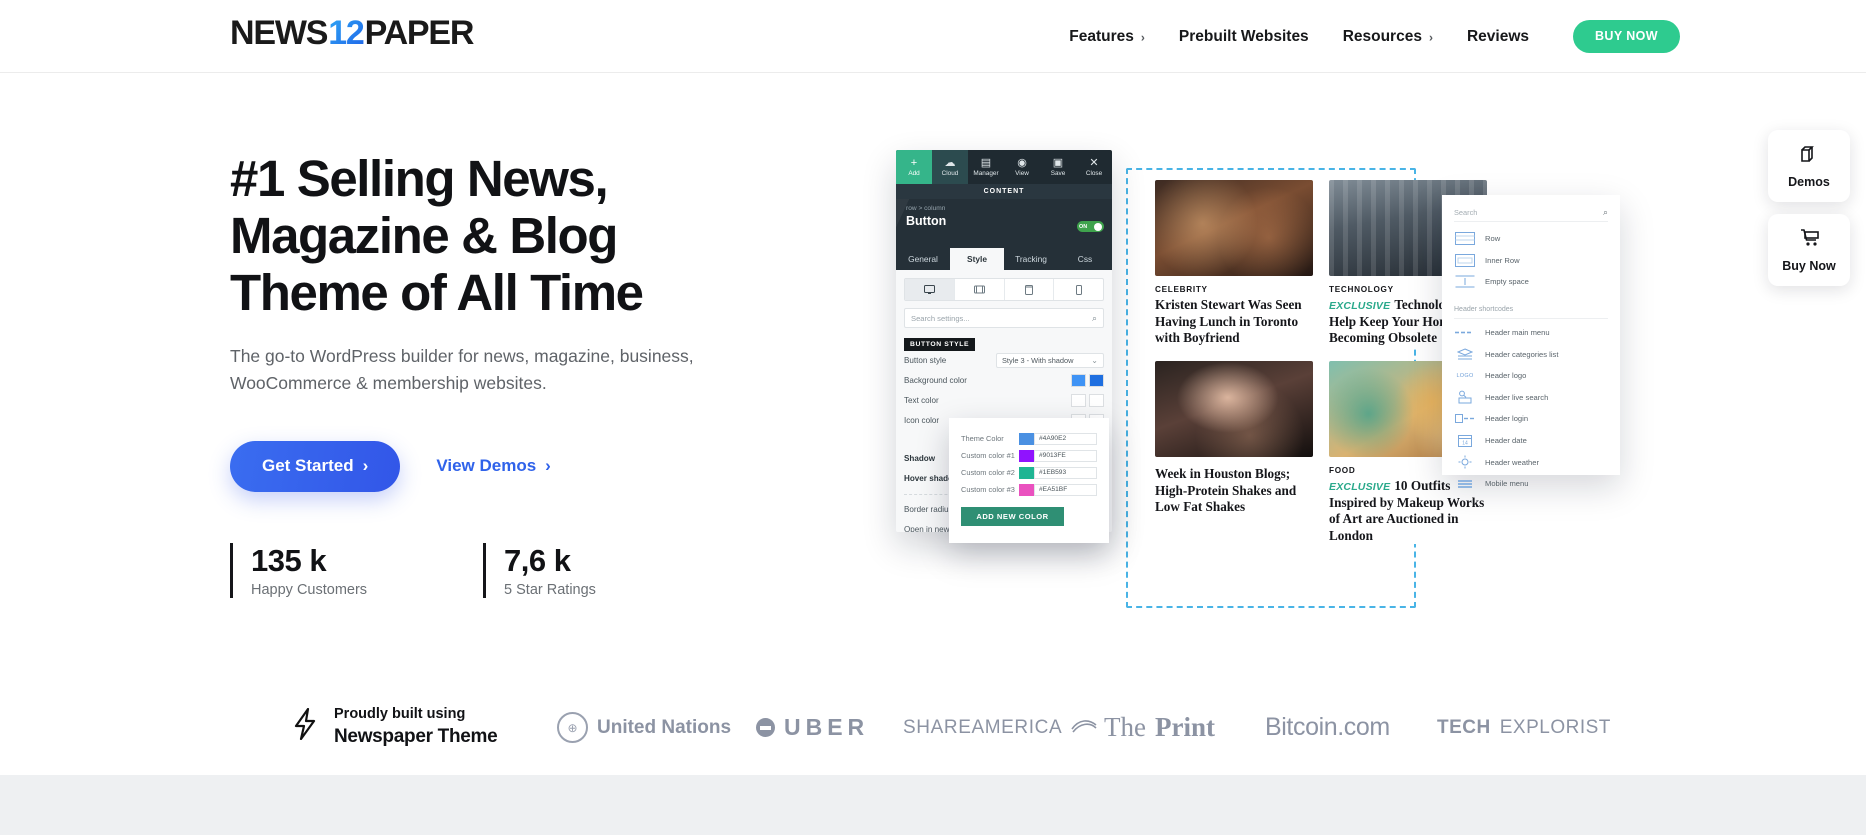 Image resolution: width=1866 pixels, height=835 pixels. What do you see at coordinates (1125, 727) in the screenshot?
I see `brand-label-part1: The` at bounding box center [1125, 727].